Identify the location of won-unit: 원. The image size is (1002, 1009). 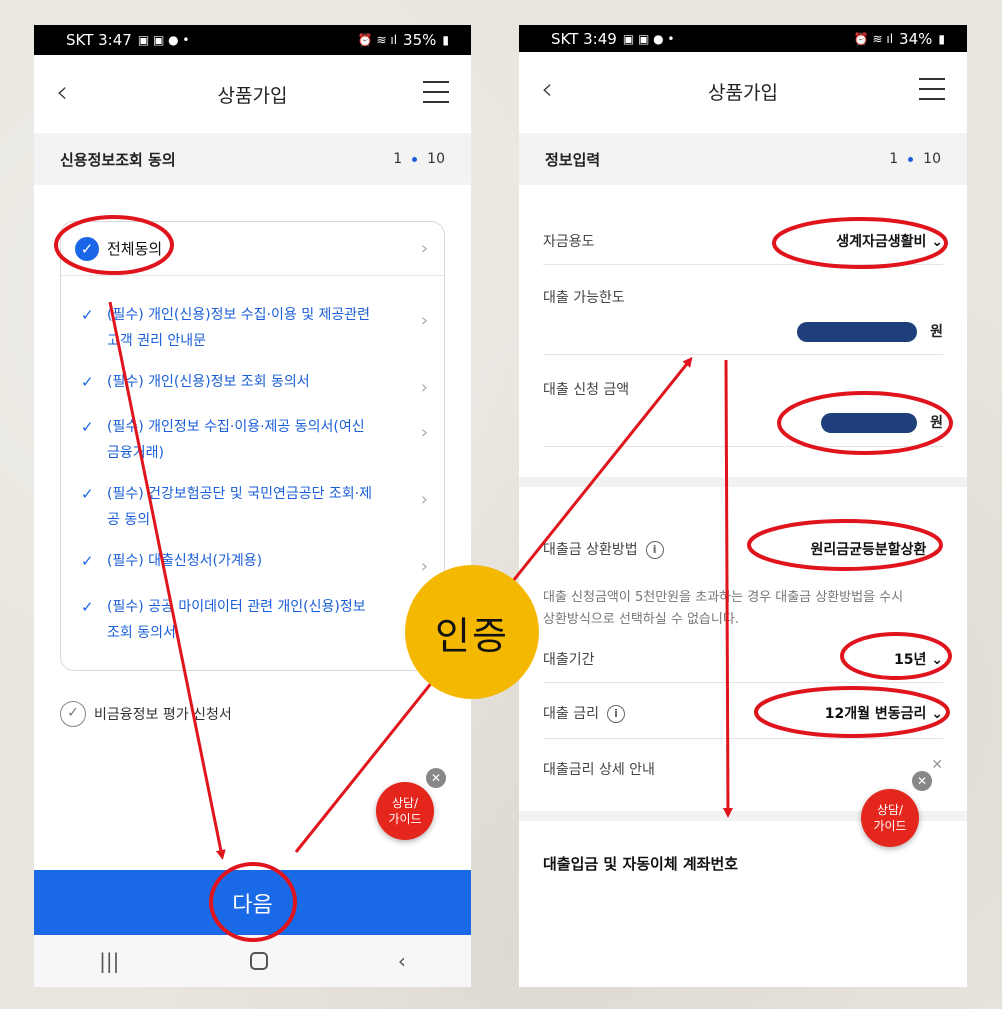
(936, 423).